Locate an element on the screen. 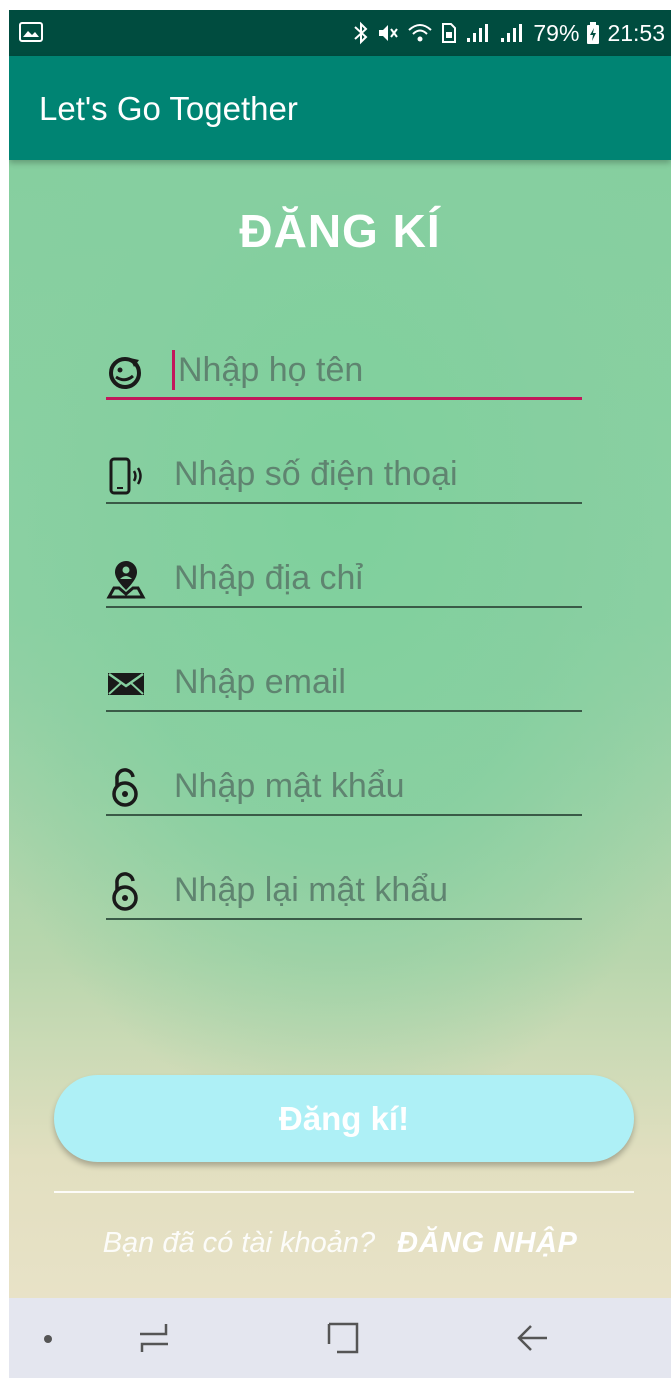 This screenshot has width=671, height=1378. face-refresh-icon is located at coordinates (125, 373).